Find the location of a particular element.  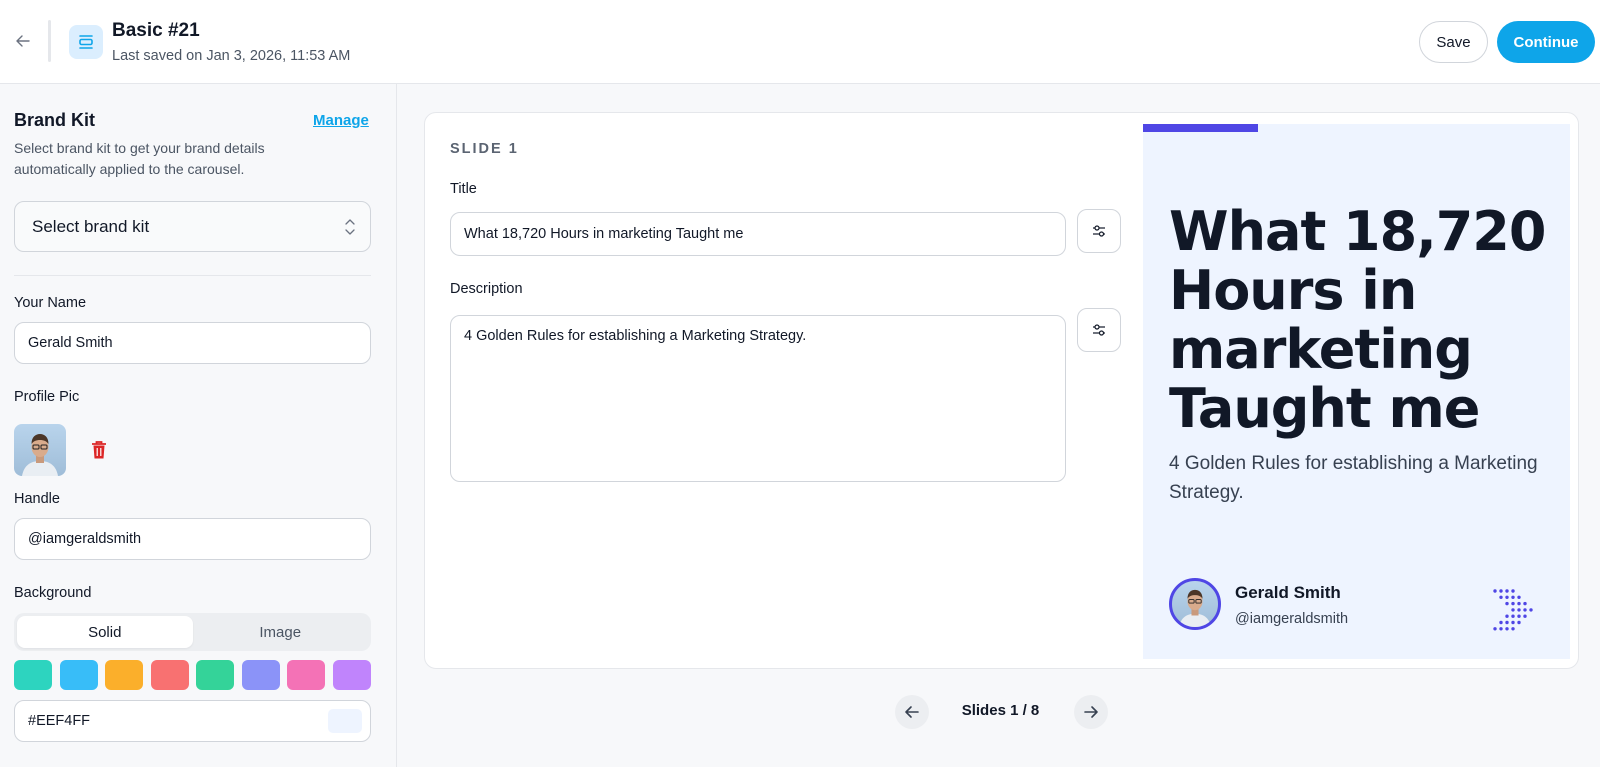

name-input: Gerald Smith is located at coordinates (192, 343).